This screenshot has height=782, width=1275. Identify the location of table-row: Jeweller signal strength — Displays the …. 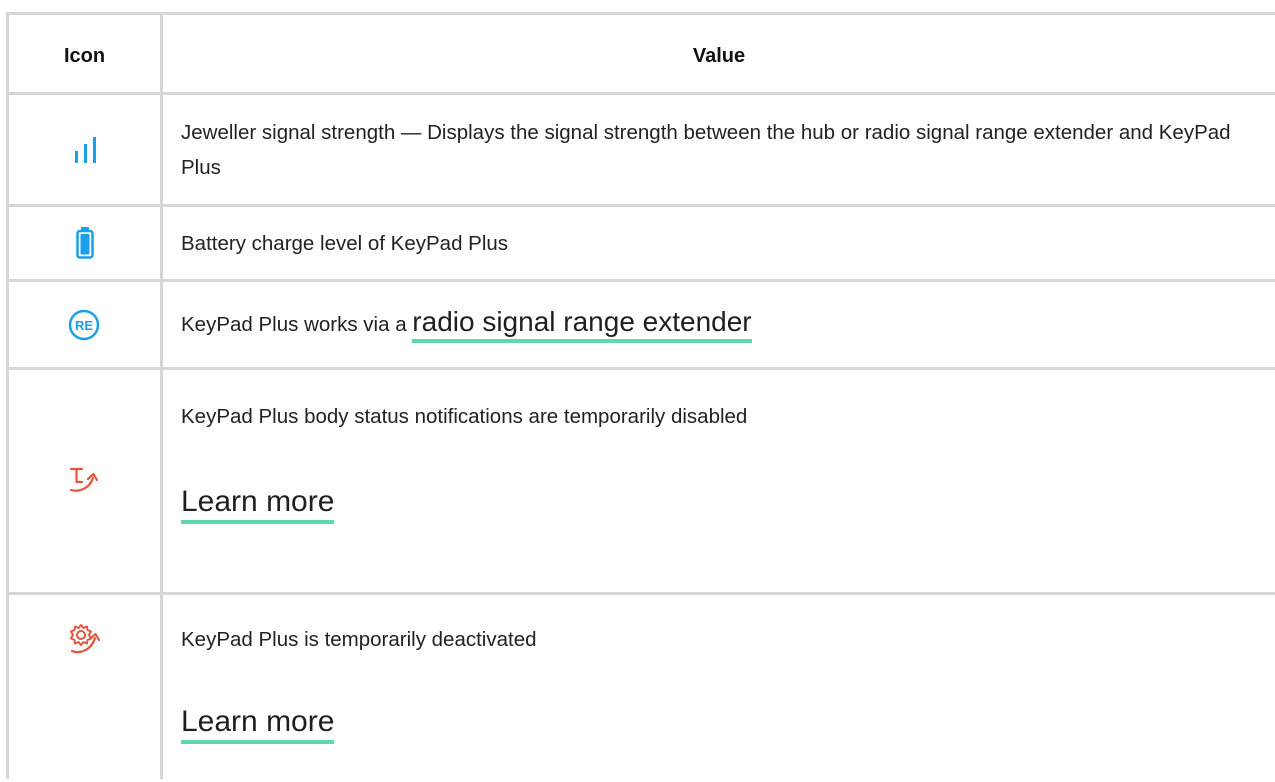
(642, 151).